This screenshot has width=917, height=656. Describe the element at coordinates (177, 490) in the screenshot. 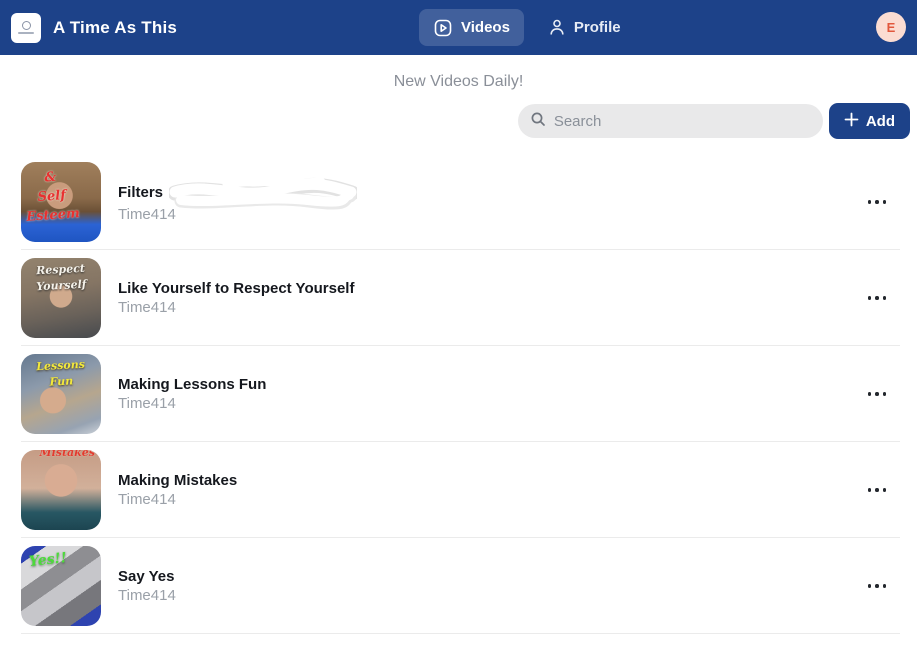

I see `video-meta: Making Mistakes Time414` at that location.